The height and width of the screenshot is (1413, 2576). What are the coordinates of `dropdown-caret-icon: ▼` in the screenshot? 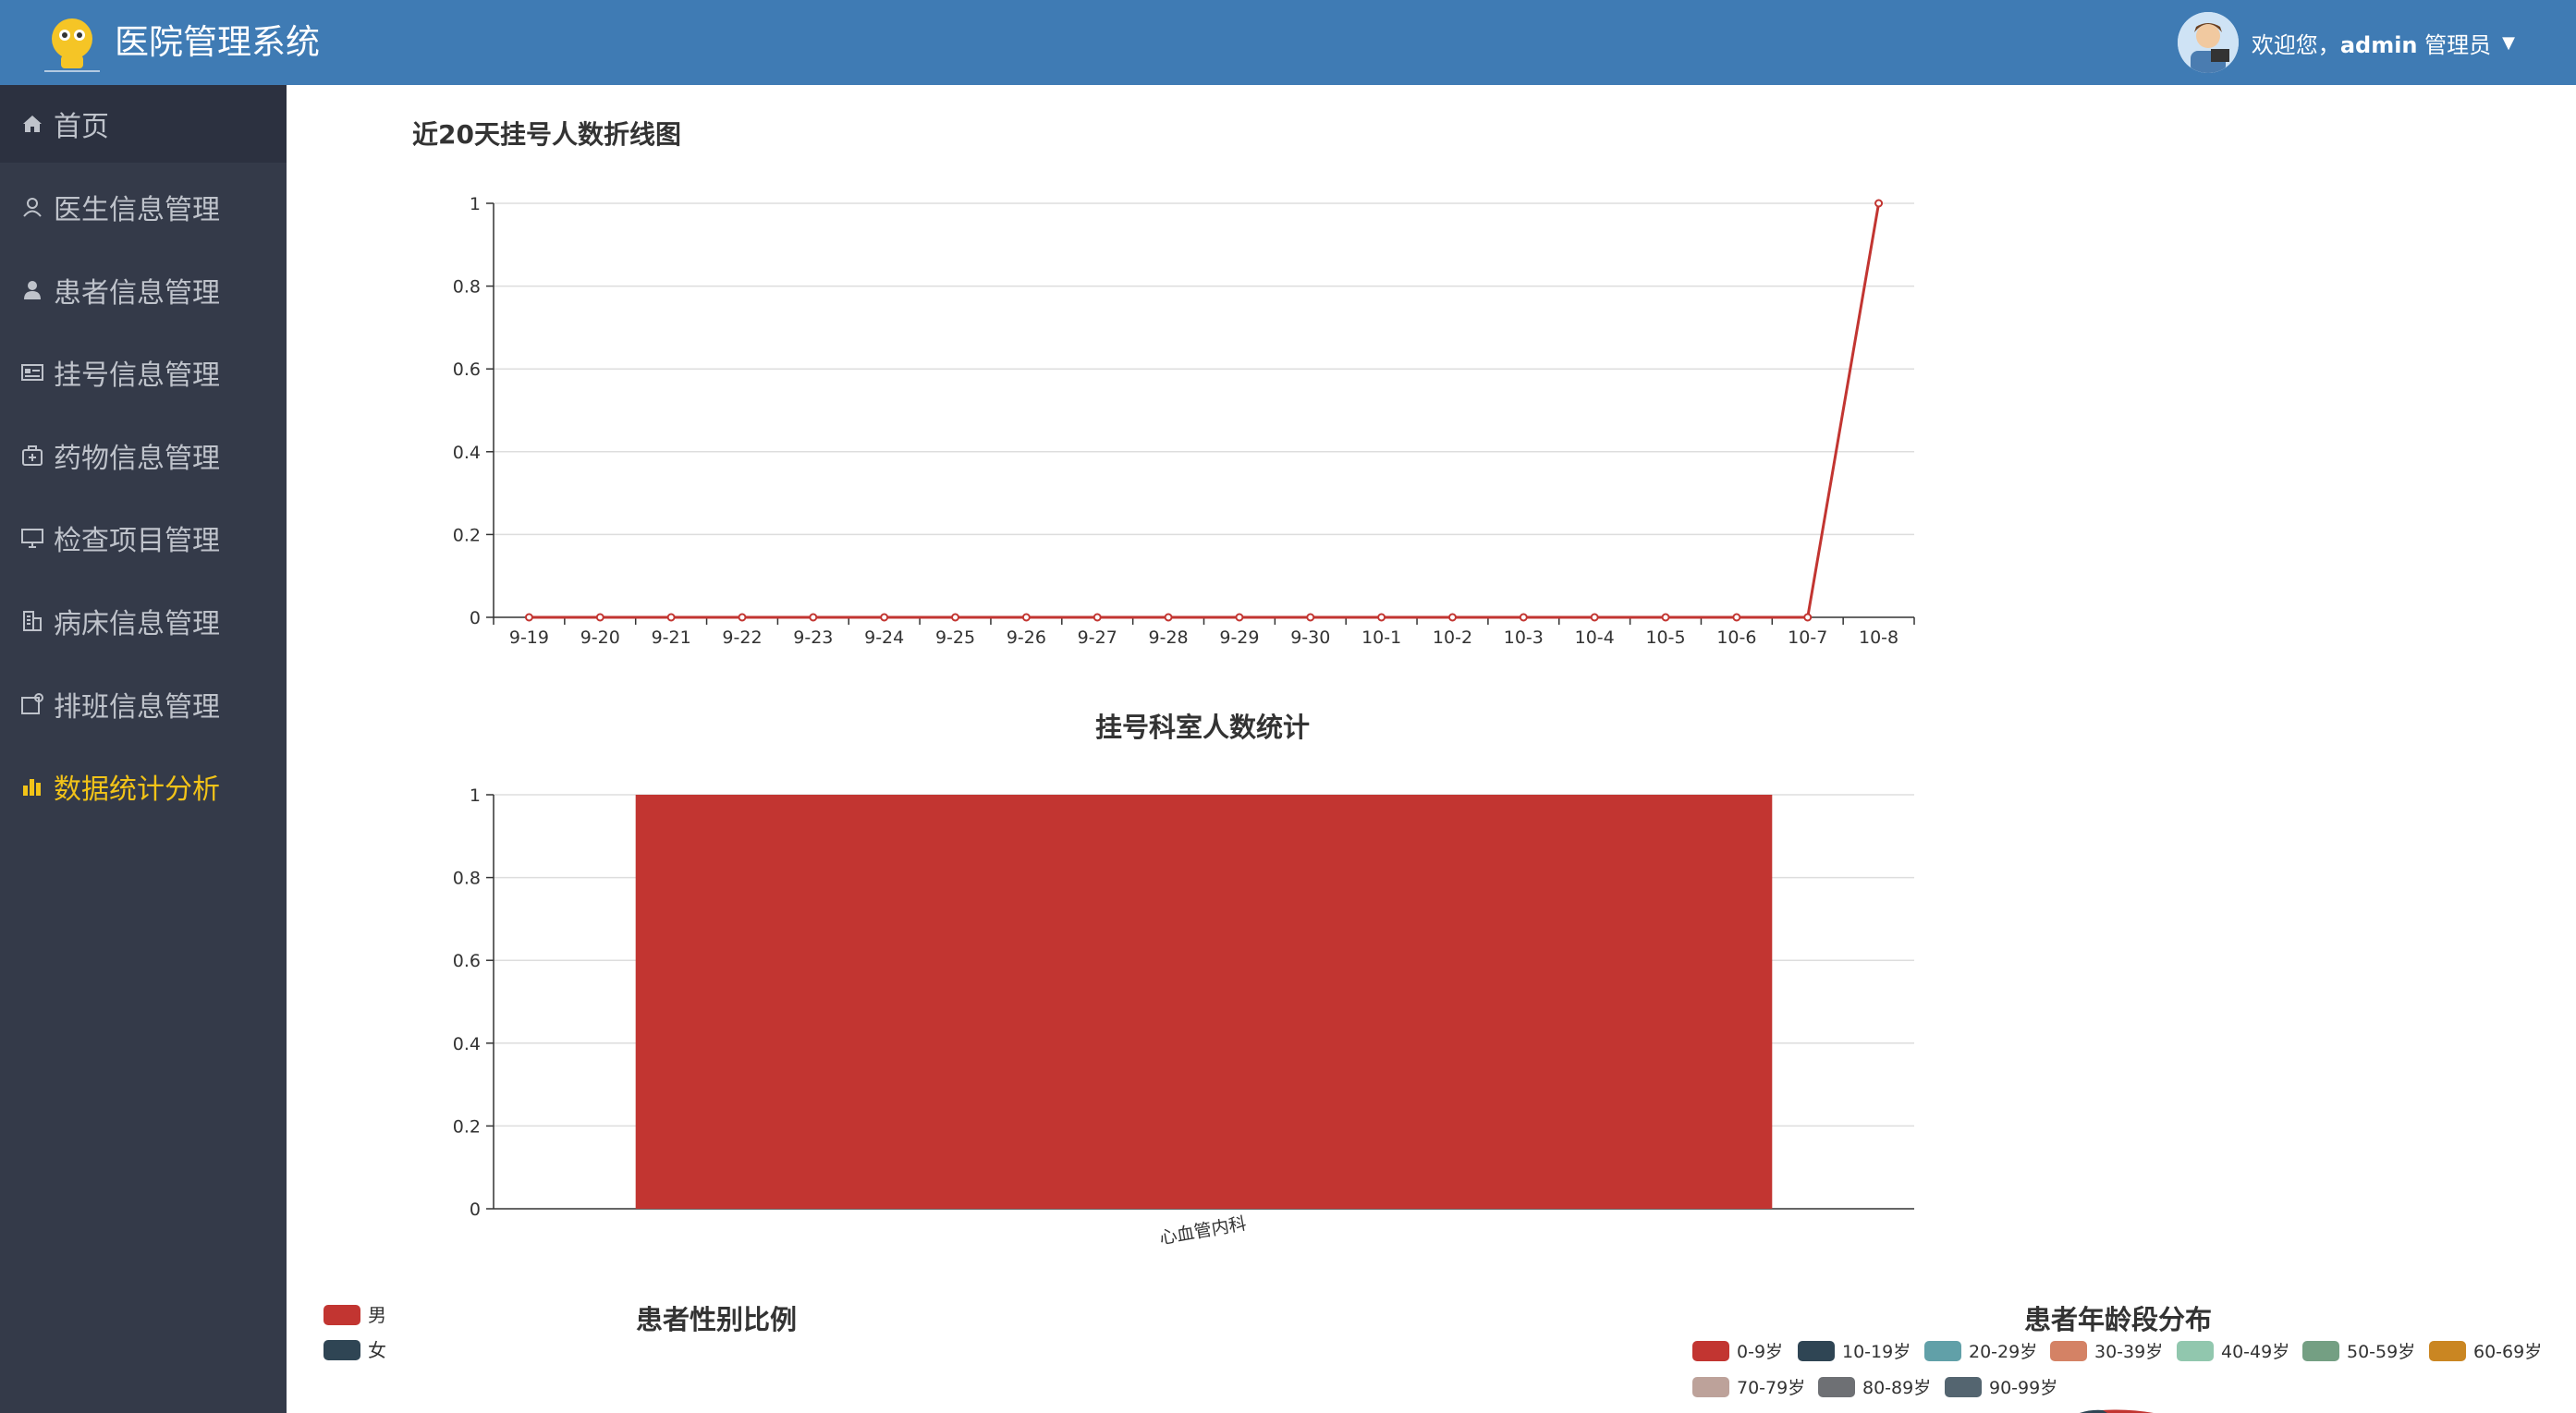 It's located at (2508, 43).